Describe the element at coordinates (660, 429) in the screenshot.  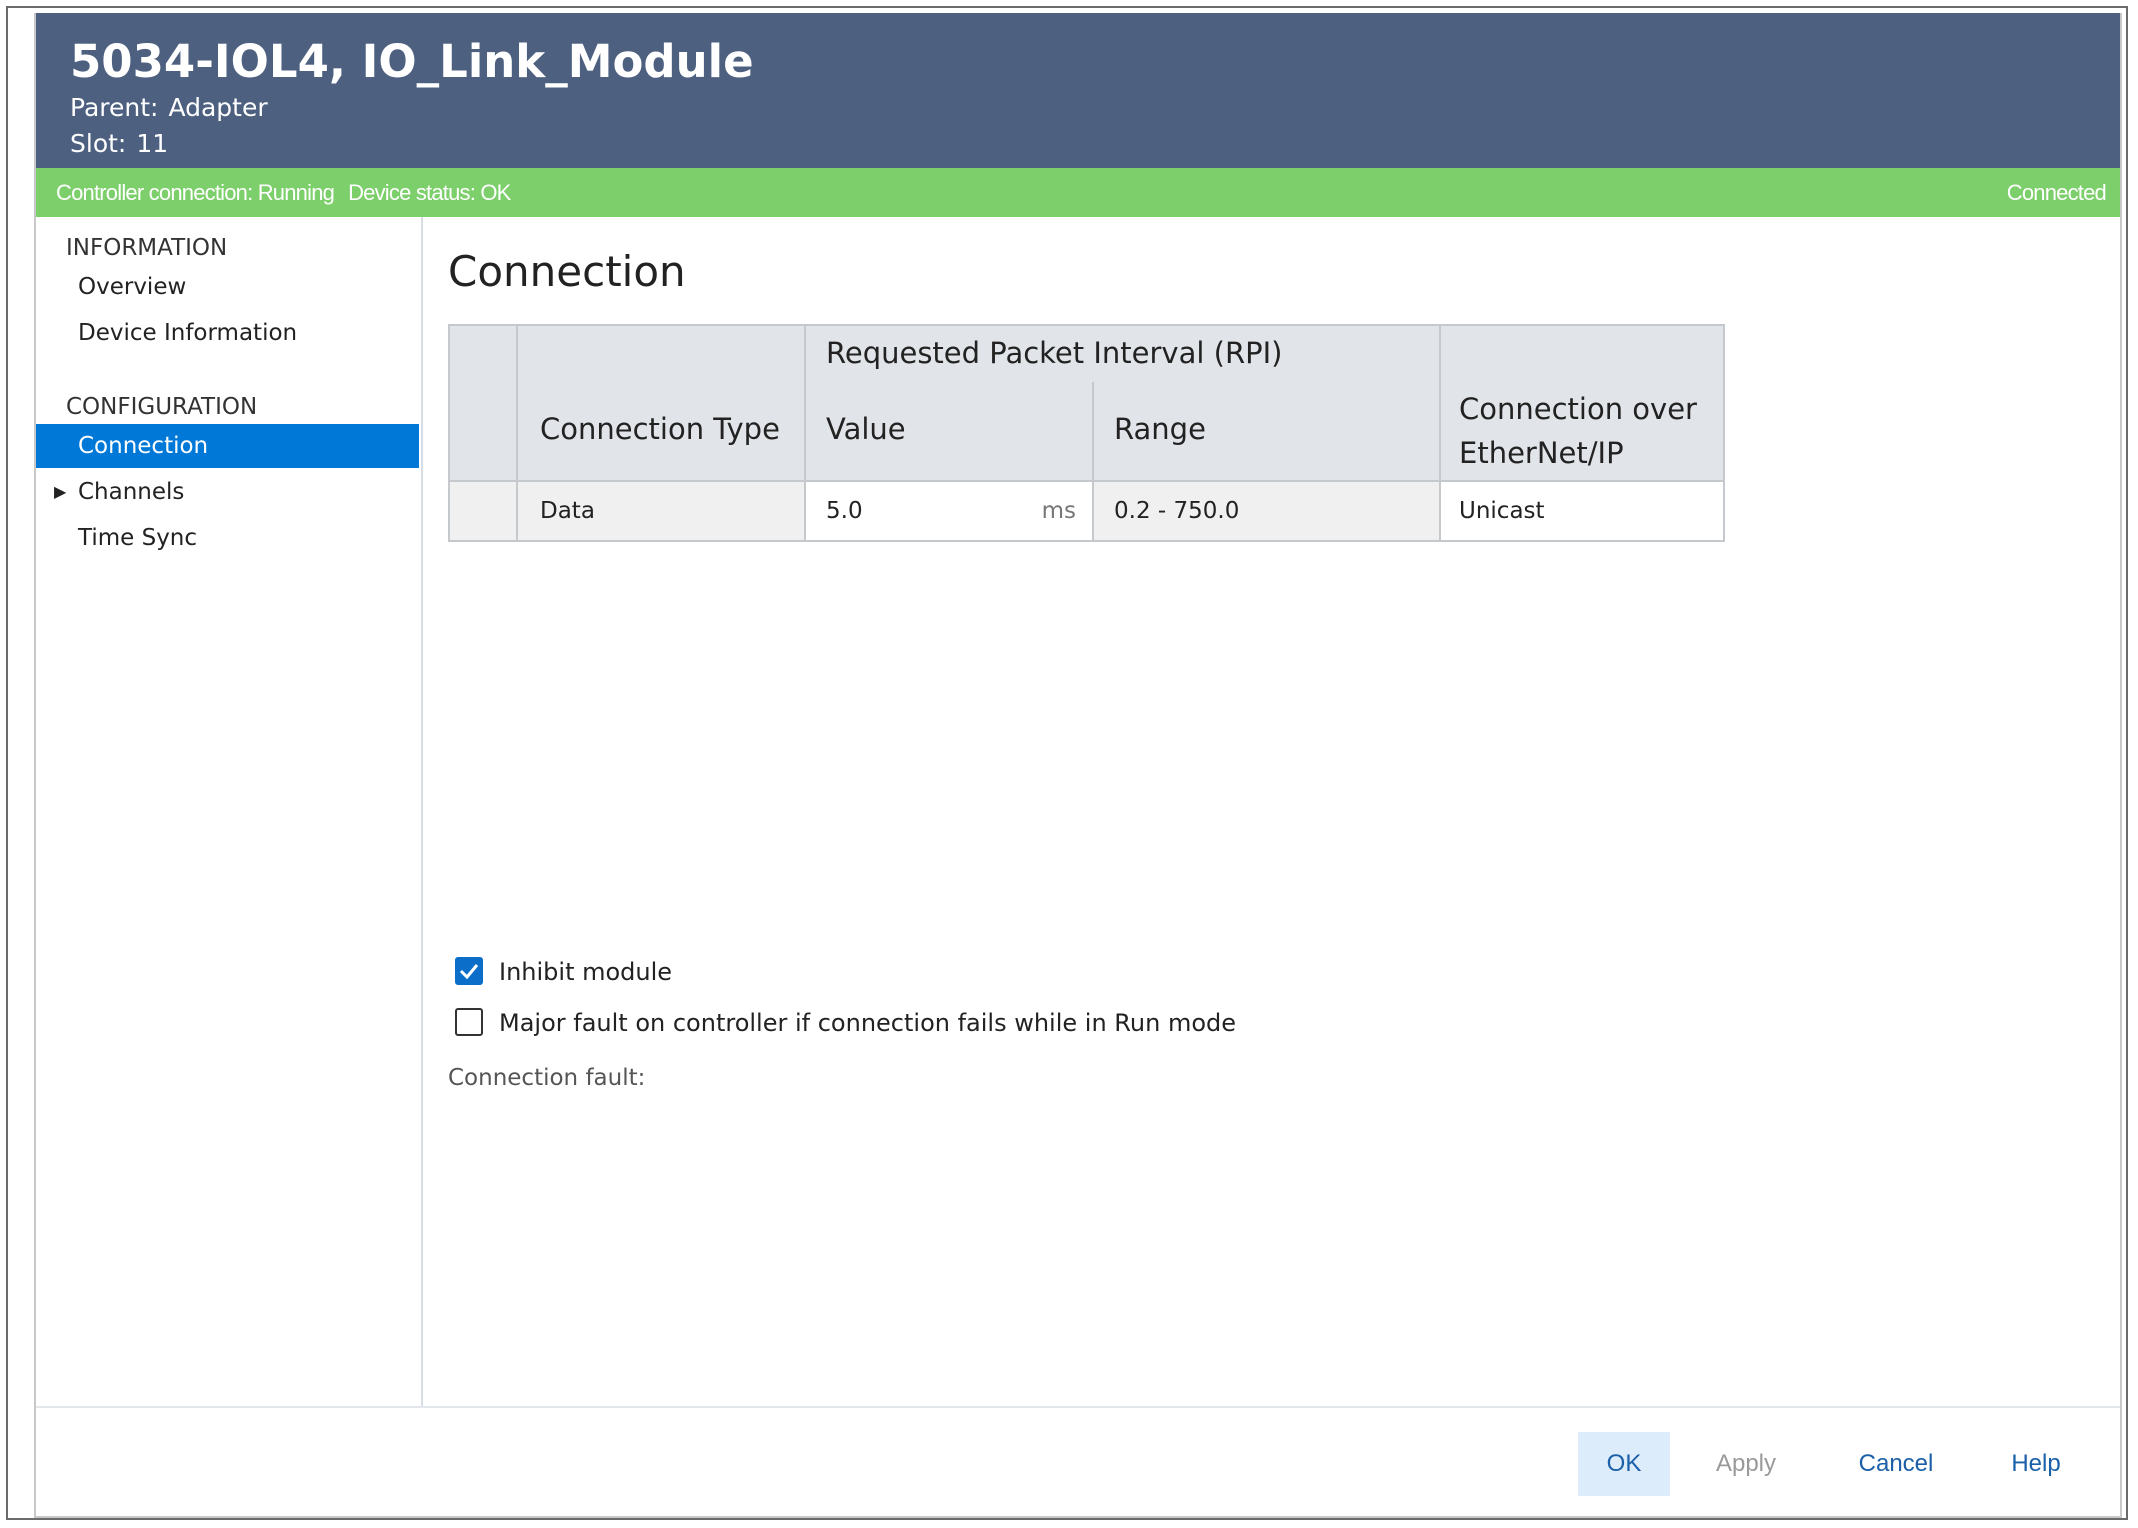
I see `header-connection-type: Connection Type` at that location.